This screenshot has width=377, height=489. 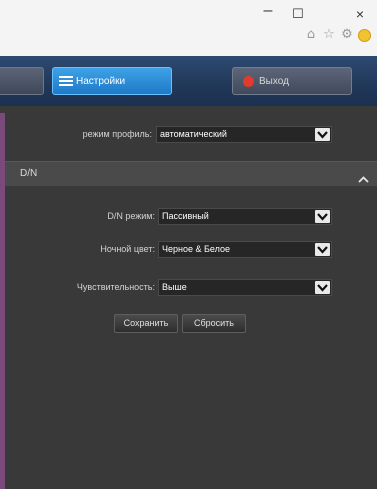 What do you see at coordinates (364, 35) in the screenshot?
I see `smiley-icon` at bounding box center [364, 35].